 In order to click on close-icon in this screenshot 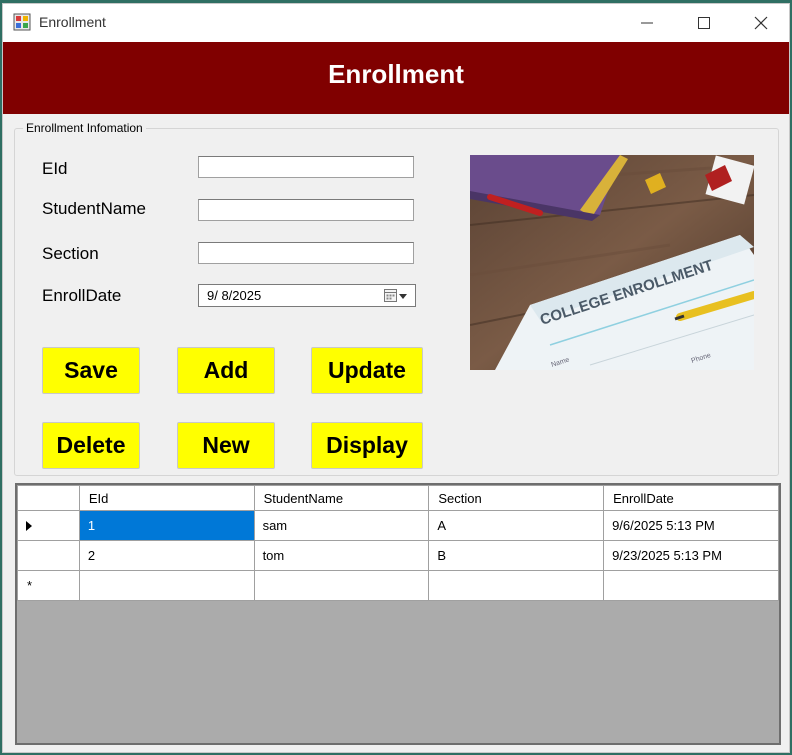, I will do `click(761, 23)`.